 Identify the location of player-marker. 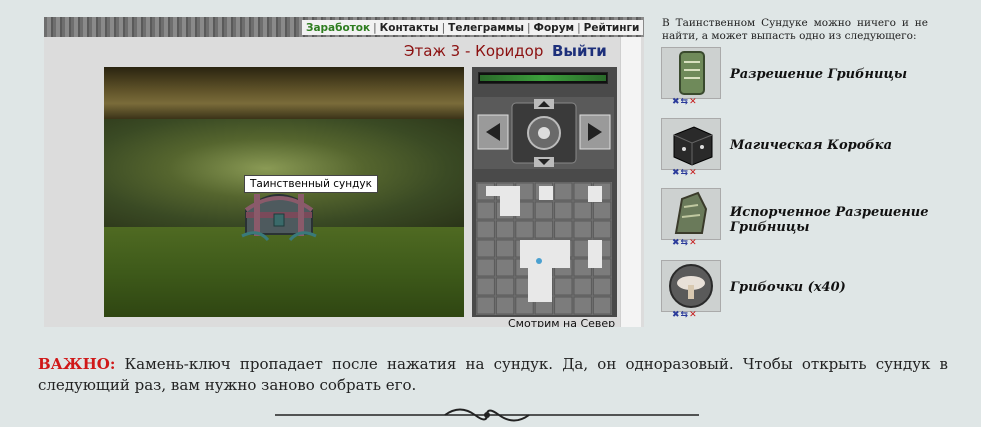
(539, 261).